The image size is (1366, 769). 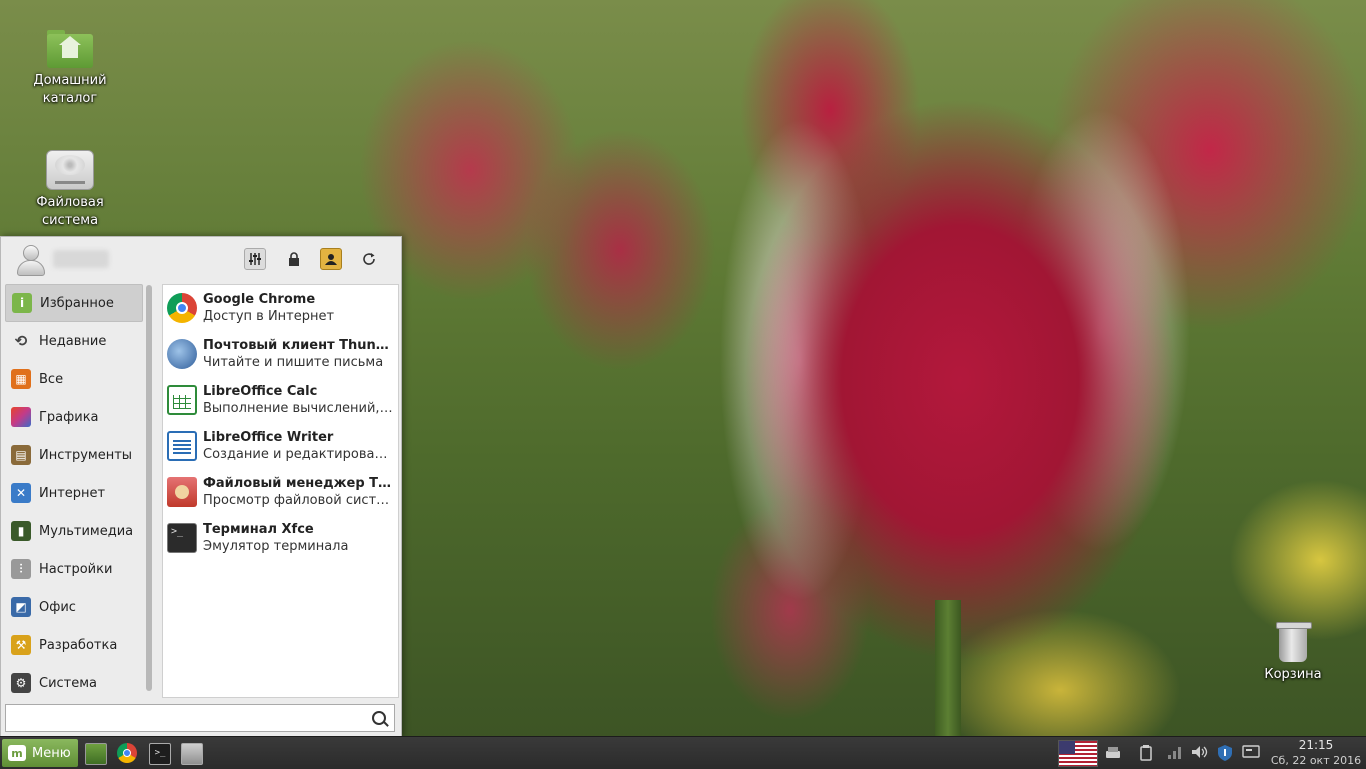 I want to click on category-system: ⚙ Система, so click(x=74, y=683).